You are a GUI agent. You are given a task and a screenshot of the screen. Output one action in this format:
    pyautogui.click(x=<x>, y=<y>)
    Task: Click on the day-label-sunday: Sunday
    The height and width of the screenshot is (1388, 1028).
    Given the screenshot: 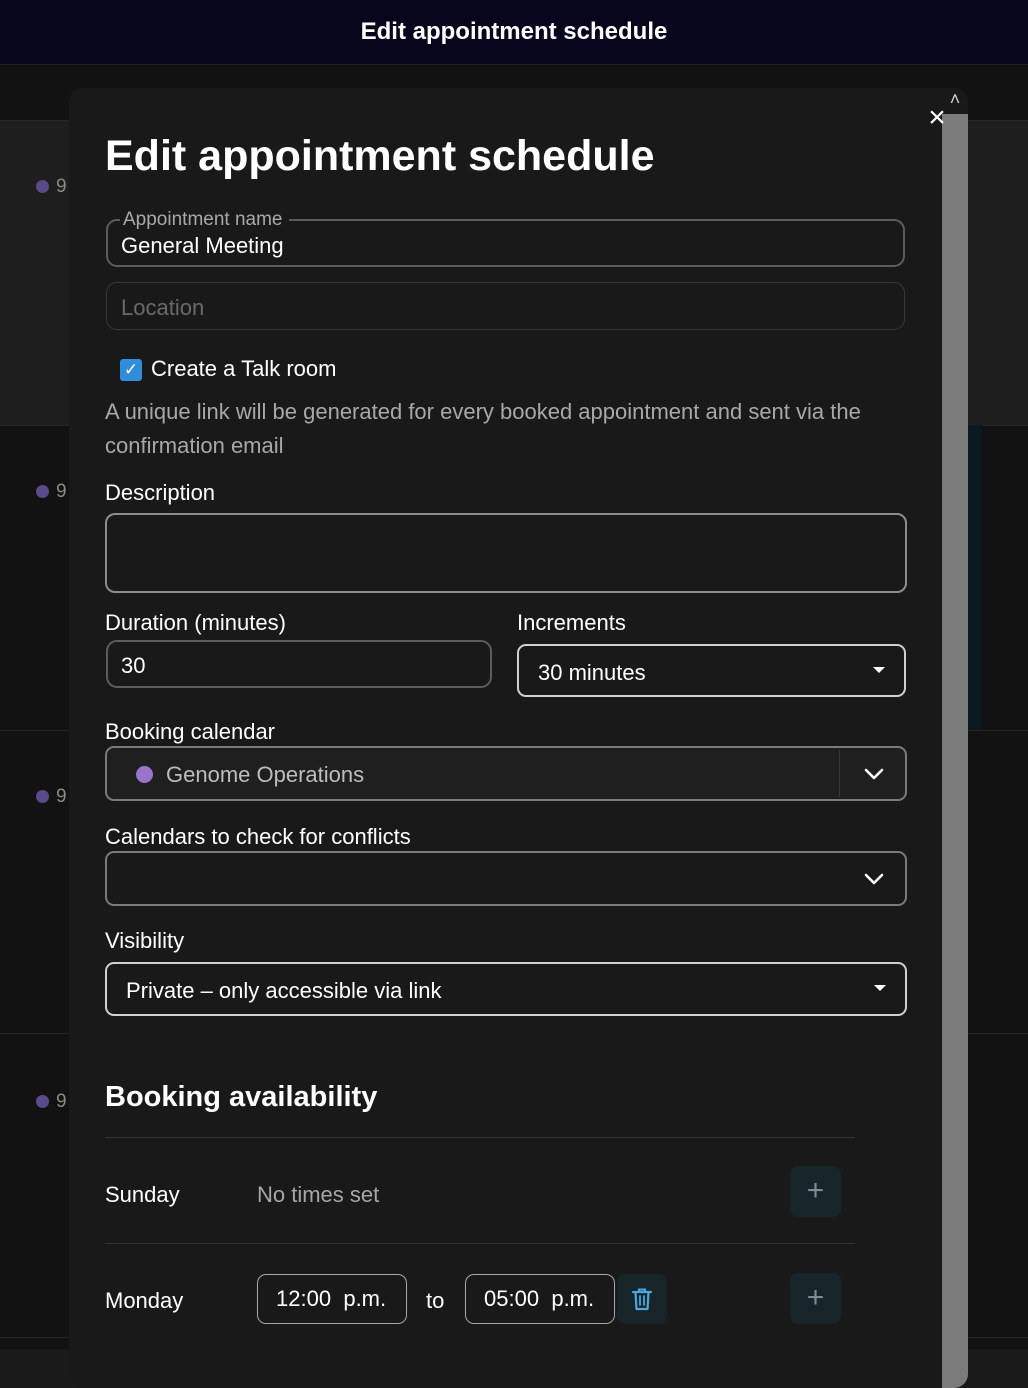 What is the action you would take?
    pyautogui.click(x=142, y=1194)
    